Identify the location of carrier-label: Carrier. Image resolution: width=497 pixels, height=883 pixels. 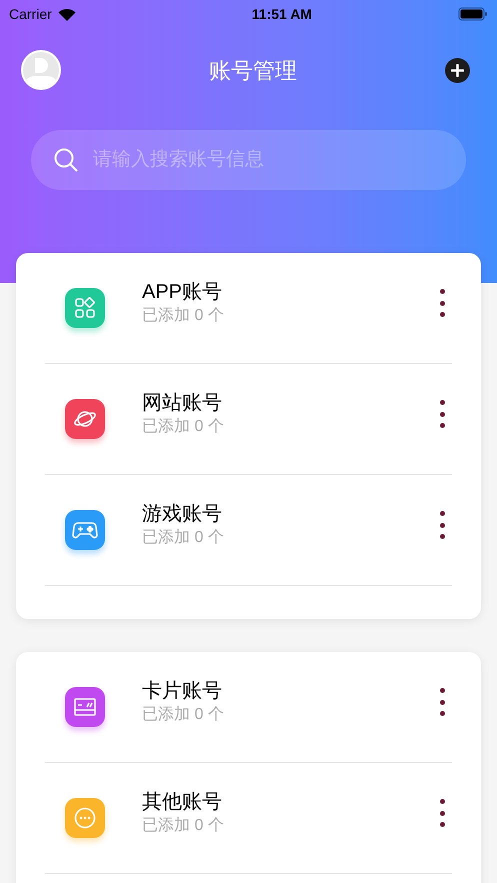
(30, 14).